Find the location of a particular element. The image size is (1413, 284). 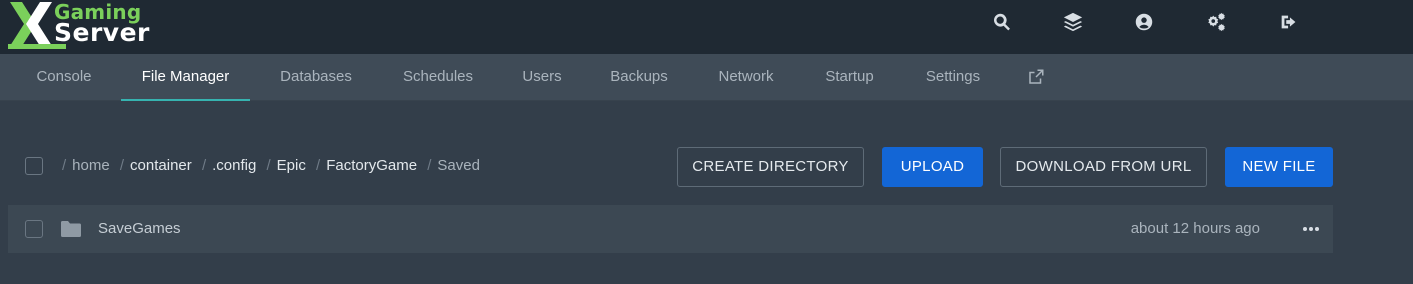

tab-startup: Startup is located at coordinates (849, 77).